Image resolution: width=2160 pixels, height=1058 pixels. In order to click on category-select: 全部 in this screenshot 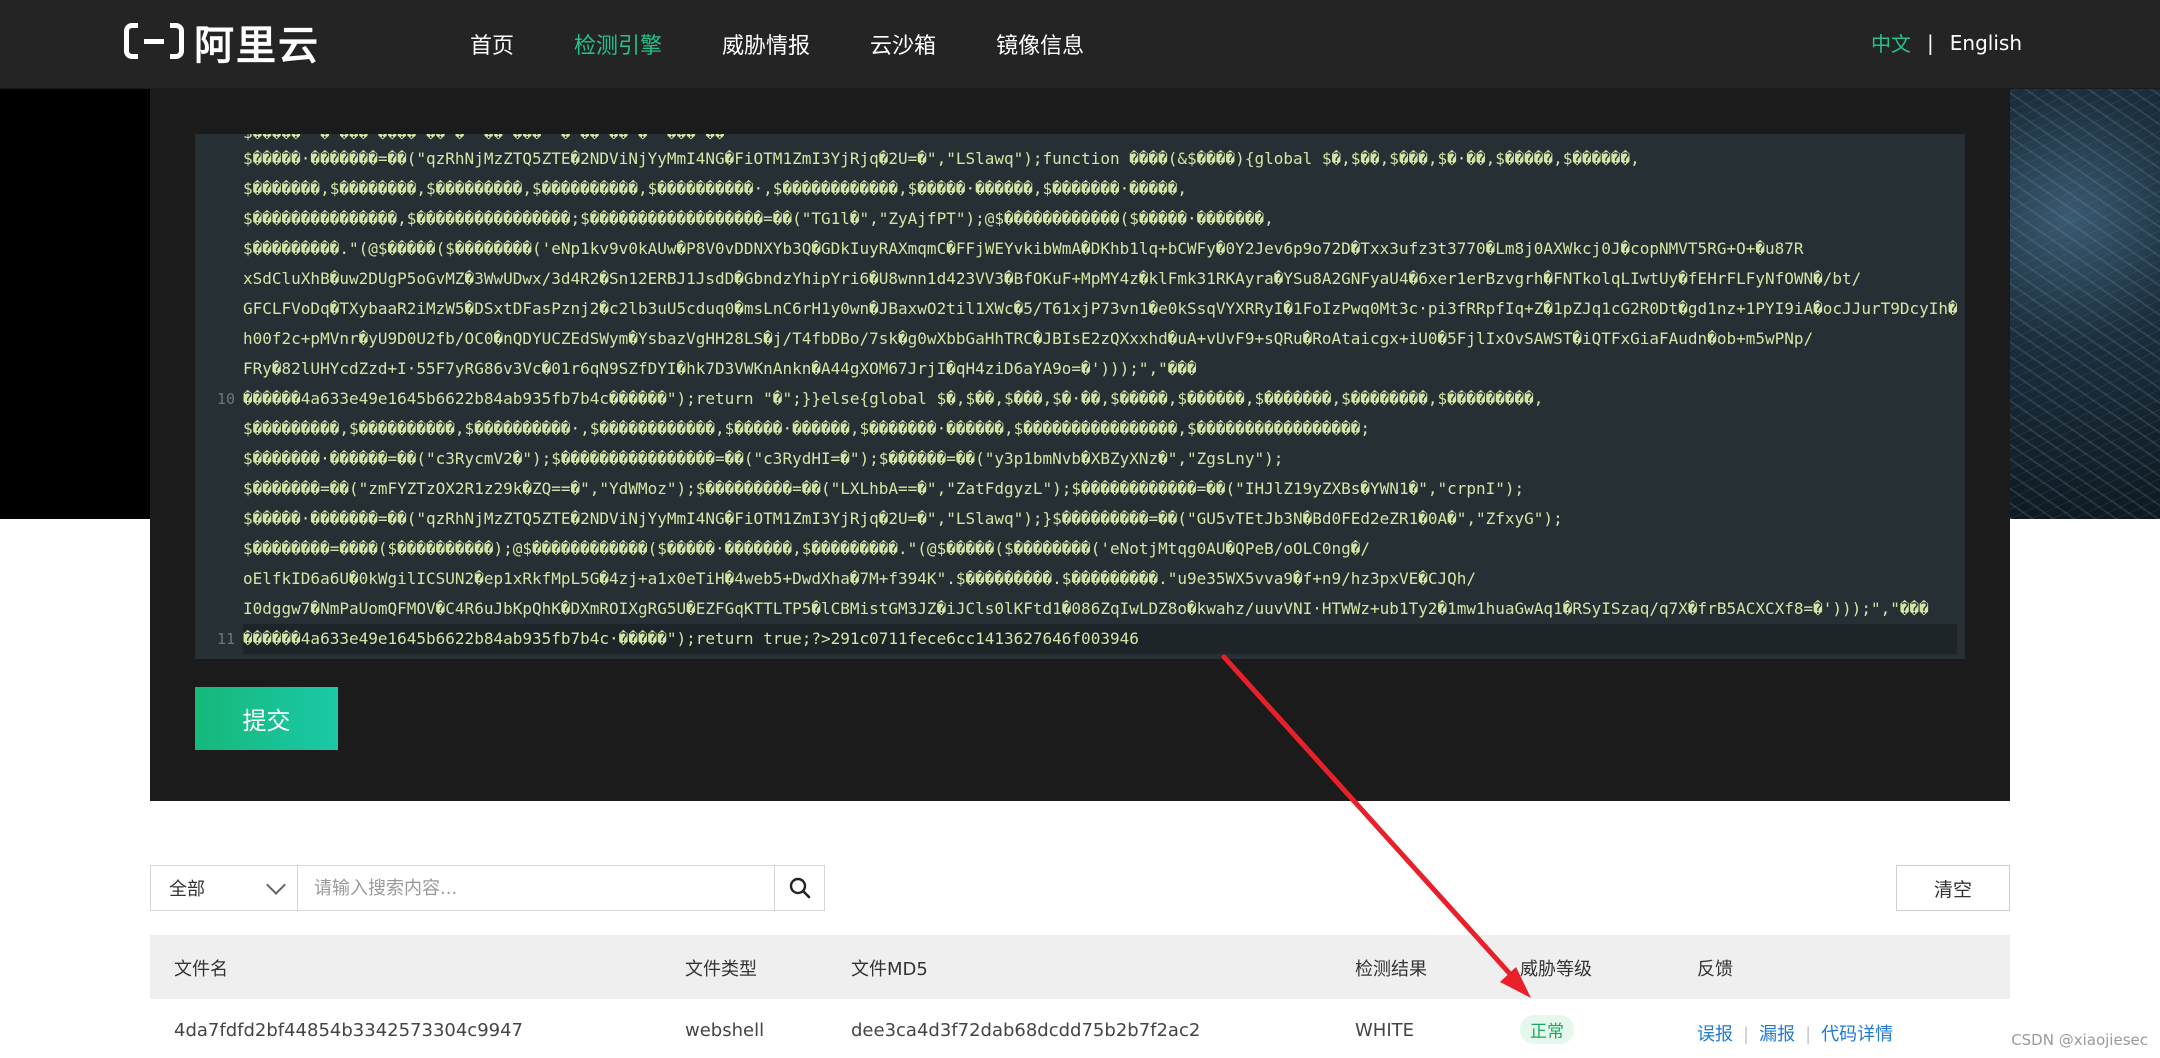, I will do `click(224, 888)`.